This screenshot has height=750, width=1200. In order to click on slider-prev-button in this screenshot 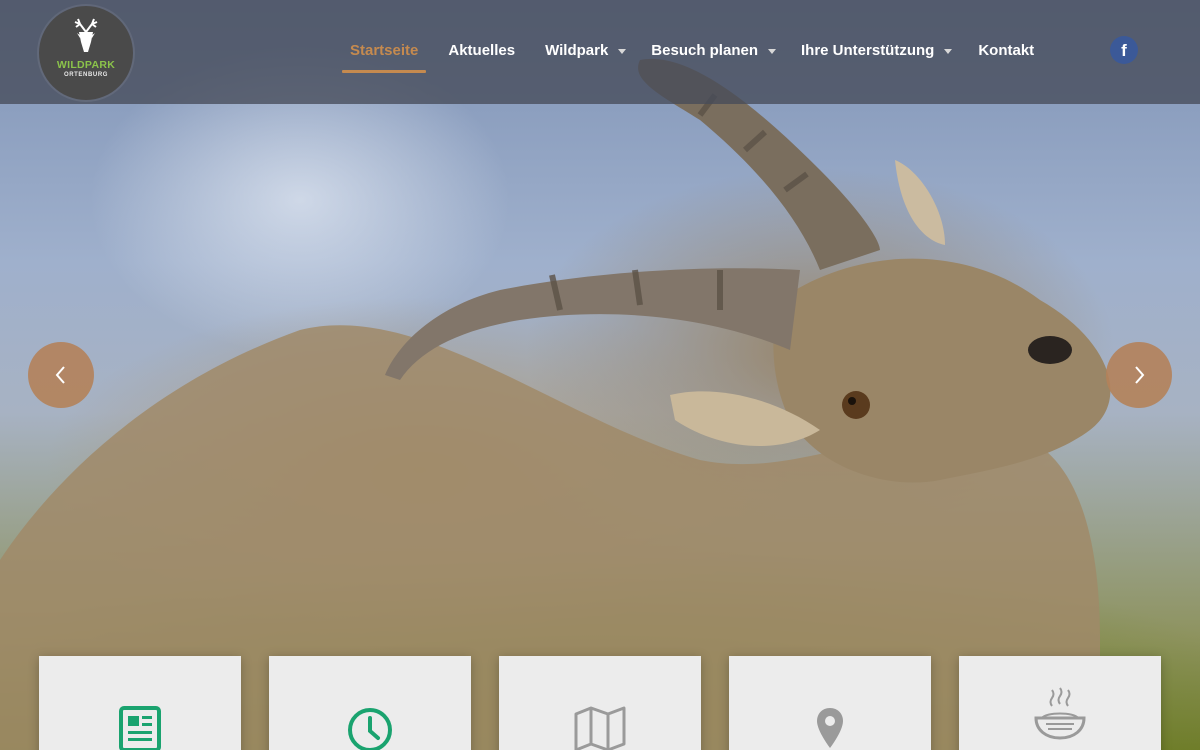, I will do `click(61, 375)`.